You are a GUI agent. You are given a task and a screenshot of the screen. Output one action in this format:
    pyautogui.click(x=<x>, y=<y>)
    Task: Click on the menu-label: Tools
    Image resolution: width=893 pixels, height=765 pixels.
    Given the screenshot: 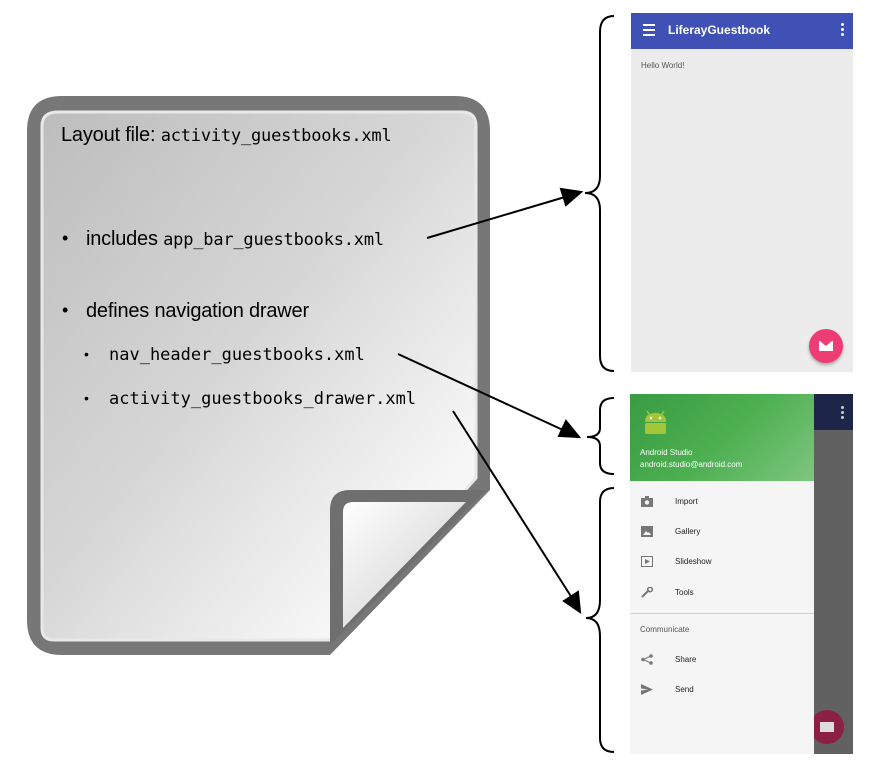 What is the action you would take?
    pyautogui.click(x=684, y=592)
    